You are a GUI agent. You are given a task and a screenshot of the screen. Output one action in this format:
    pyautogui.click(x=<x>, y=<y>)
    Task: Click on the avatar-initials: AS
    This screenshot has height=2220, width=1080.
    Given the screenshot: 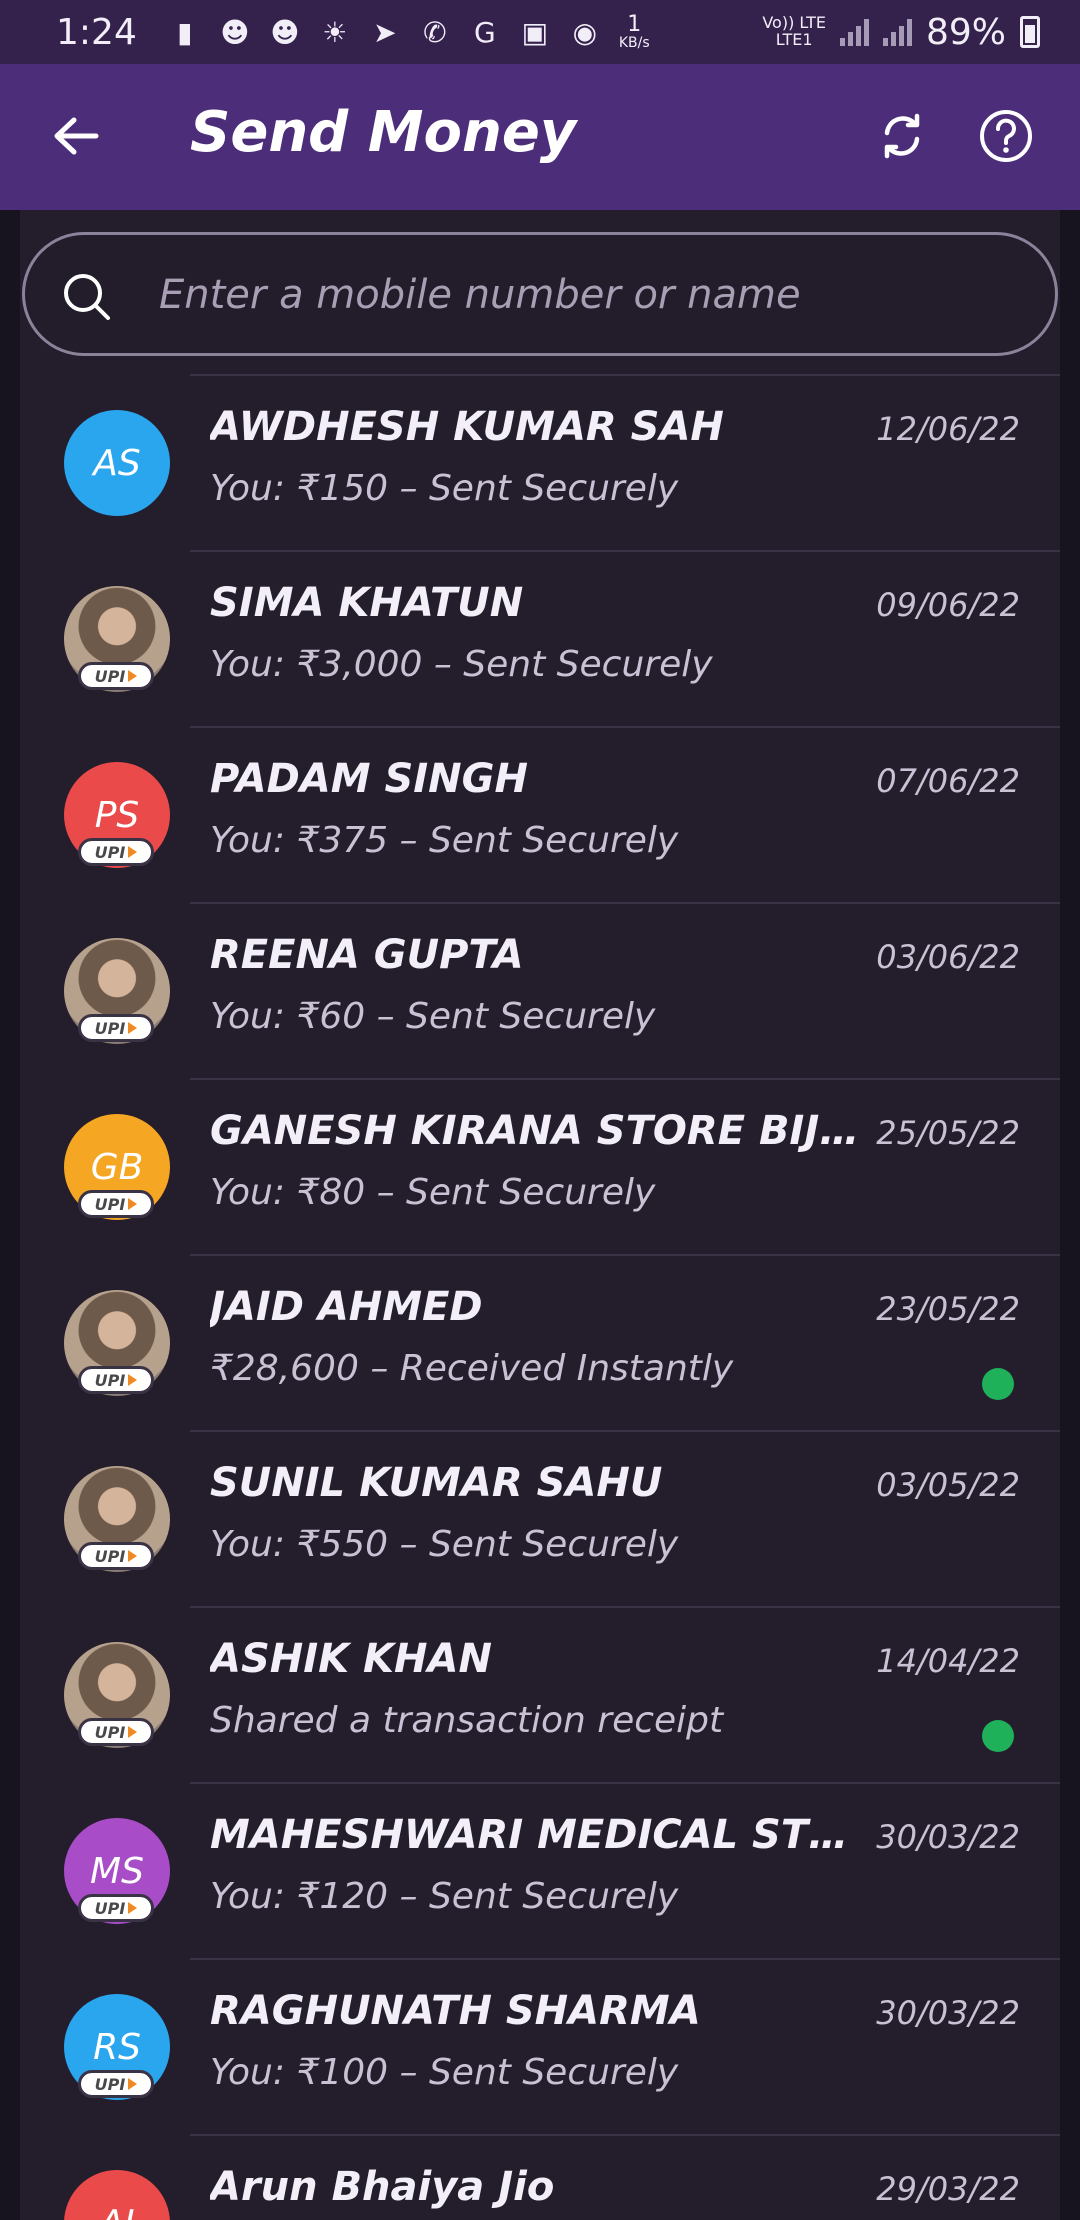 What is the action you would take?
    pyautogui.click(x=117, y=463)
    